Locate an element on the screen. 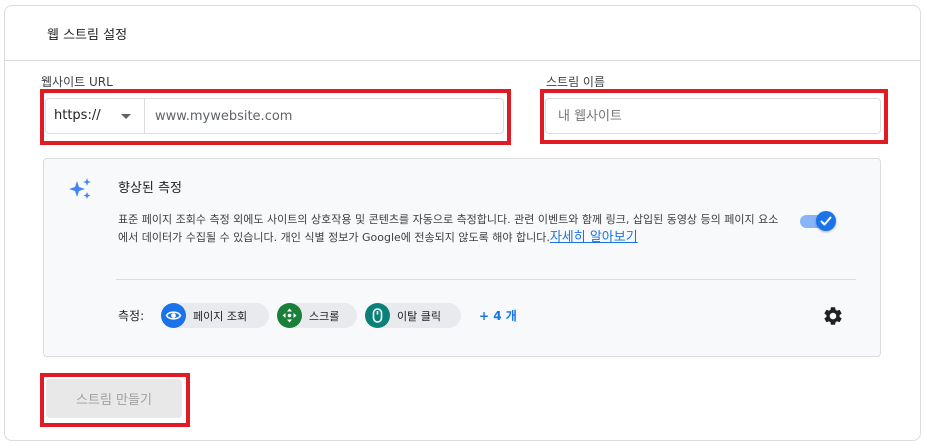  stream-name-label: 스트림 이름 is located at coordinates (576, 82).